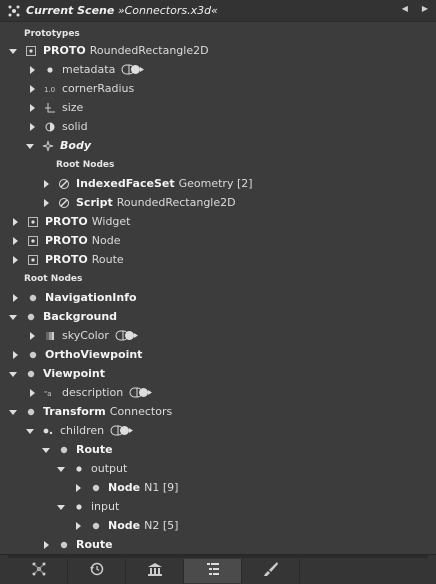 The image size is (436, 584). I want to click on node-type: Viewpoint, so click(74, 373).